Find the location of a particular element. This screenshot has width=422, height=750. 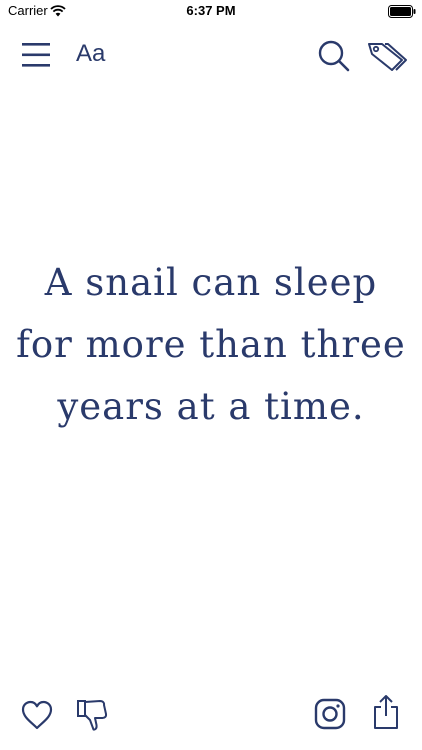

dislike-button is located at coordinates (92, 717).